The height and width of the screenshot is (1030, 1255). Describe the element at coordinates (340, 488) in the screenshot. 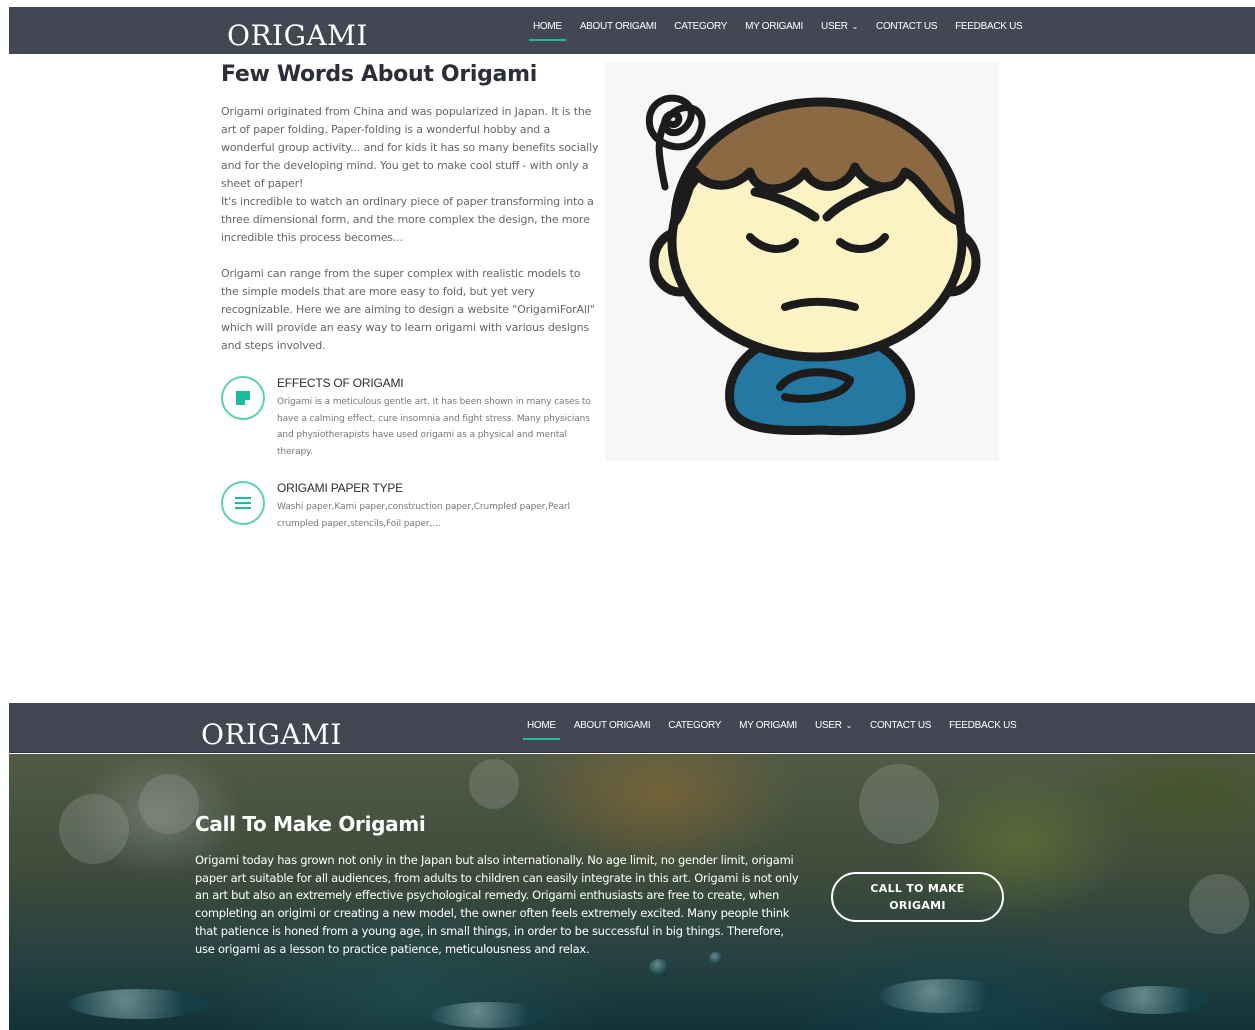

I see `feature-title: ORIGAMI PAPER TYPE` at that location.